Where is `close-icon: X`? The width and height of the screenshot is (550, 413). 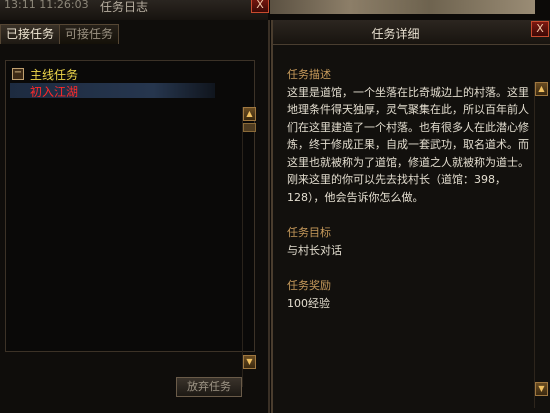
close-icon: X is located at coordinates (260, 6).